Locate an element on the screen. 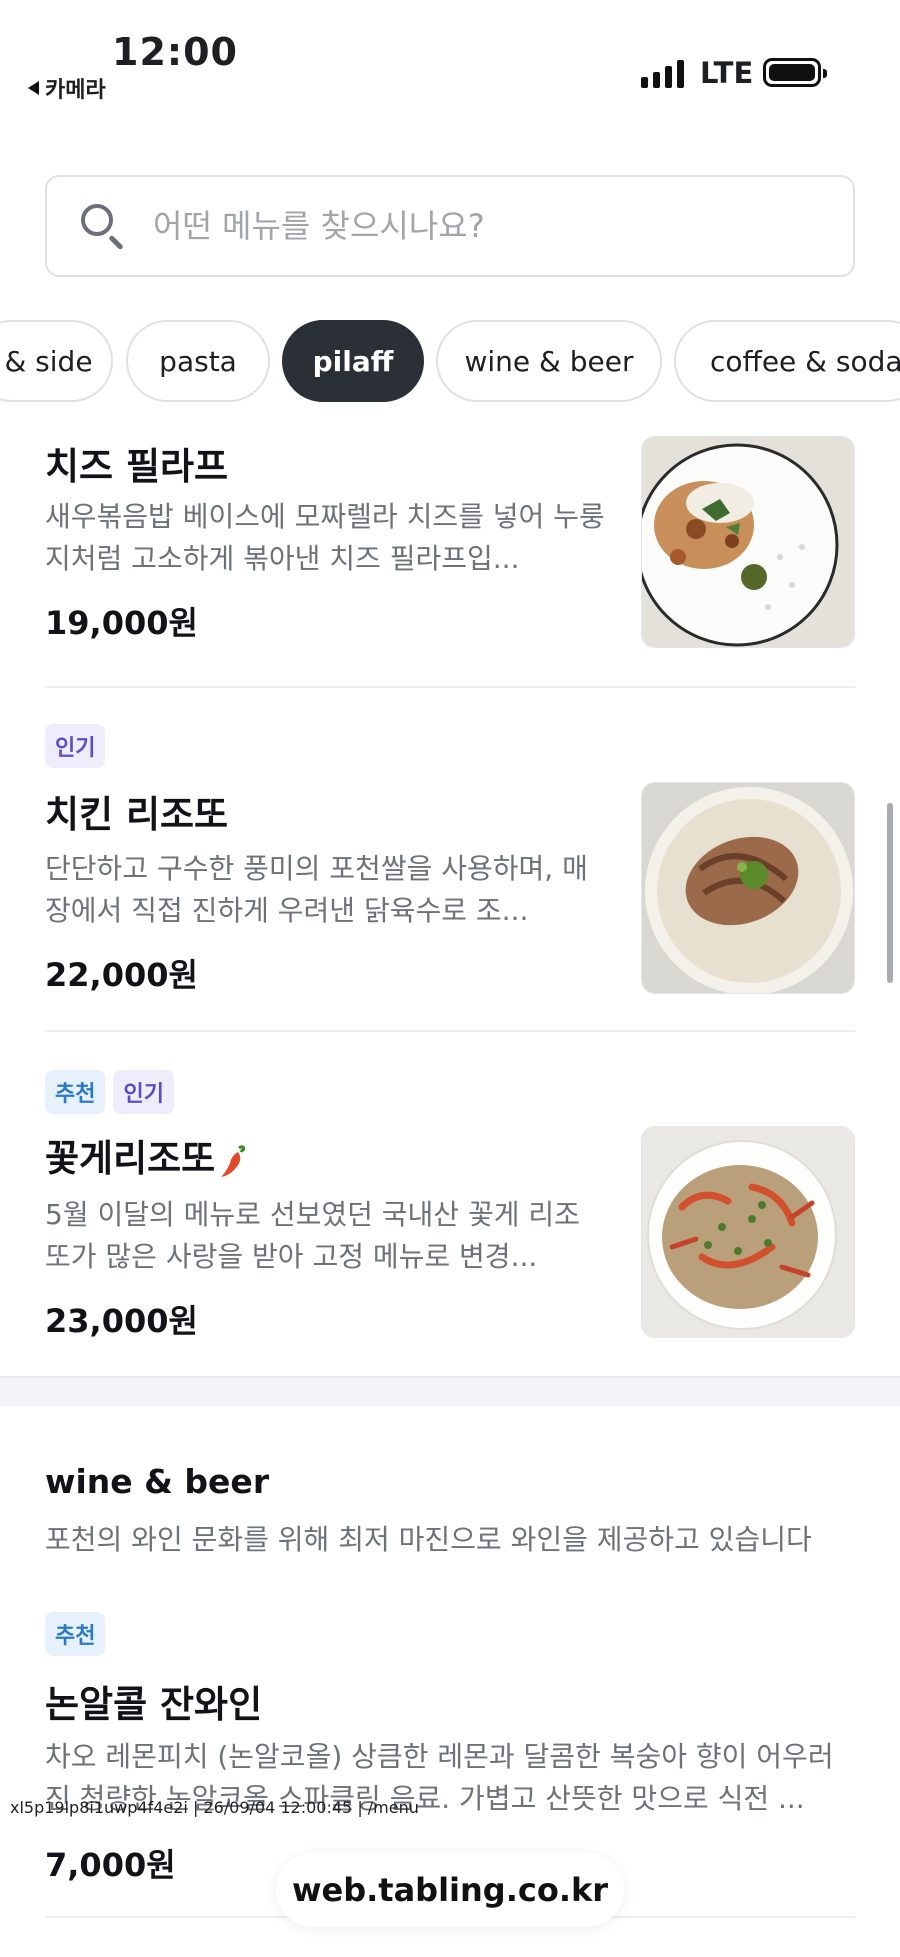 This screenshot has width=900, height=1957. tab-pasta: pasta is located at coordinates (198, 361).